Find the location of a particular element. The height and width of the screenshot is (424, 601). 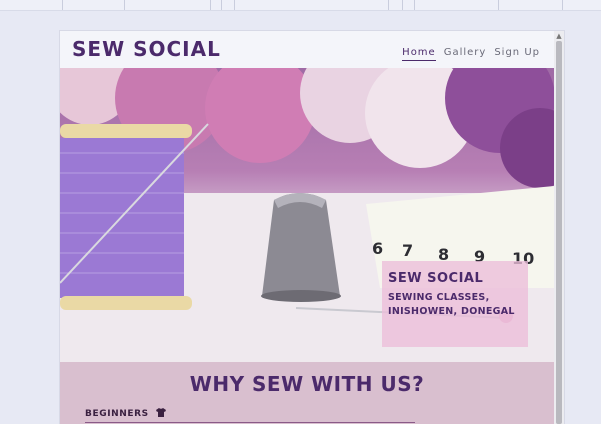

tshirt-icon is located at coordinates (160, 412).